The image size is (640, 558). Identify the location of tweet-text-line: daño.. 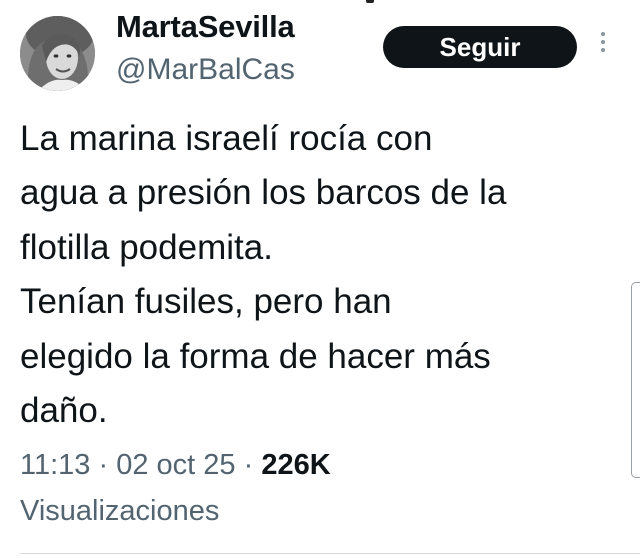
(64, 411).